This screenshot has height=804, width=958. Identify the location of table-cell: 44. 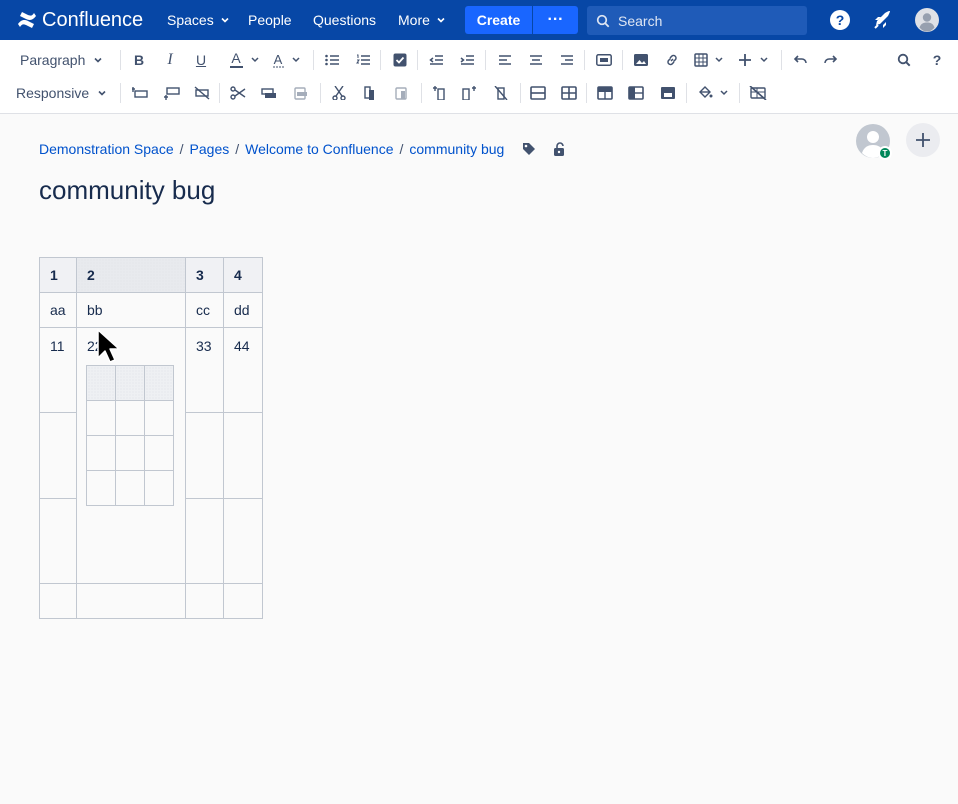
(243, 370).